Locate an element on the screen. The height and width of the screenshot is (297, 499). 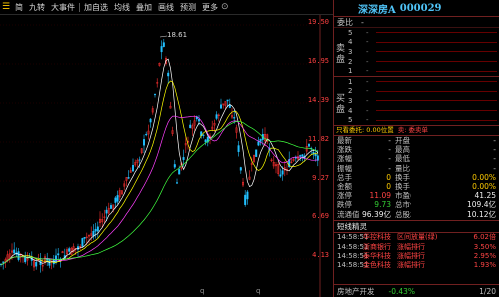
buy-row-1: 1- is located at coordinates (416, 82).